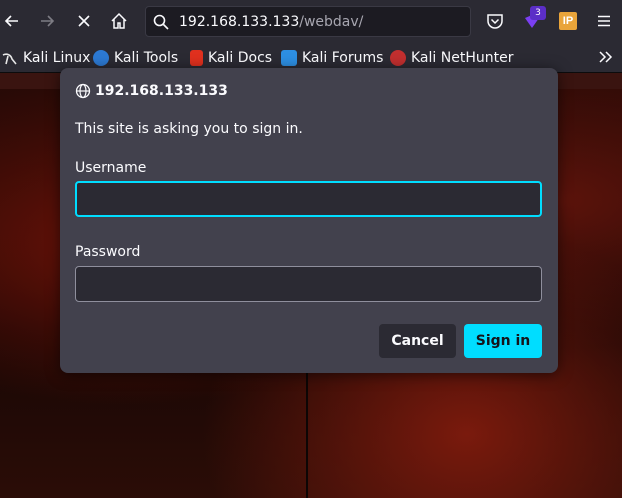  What do you see at coordinates (503, 341) in the screenshot?
I see `sign-in-button: Sign in` at bounding box center [503, 341].